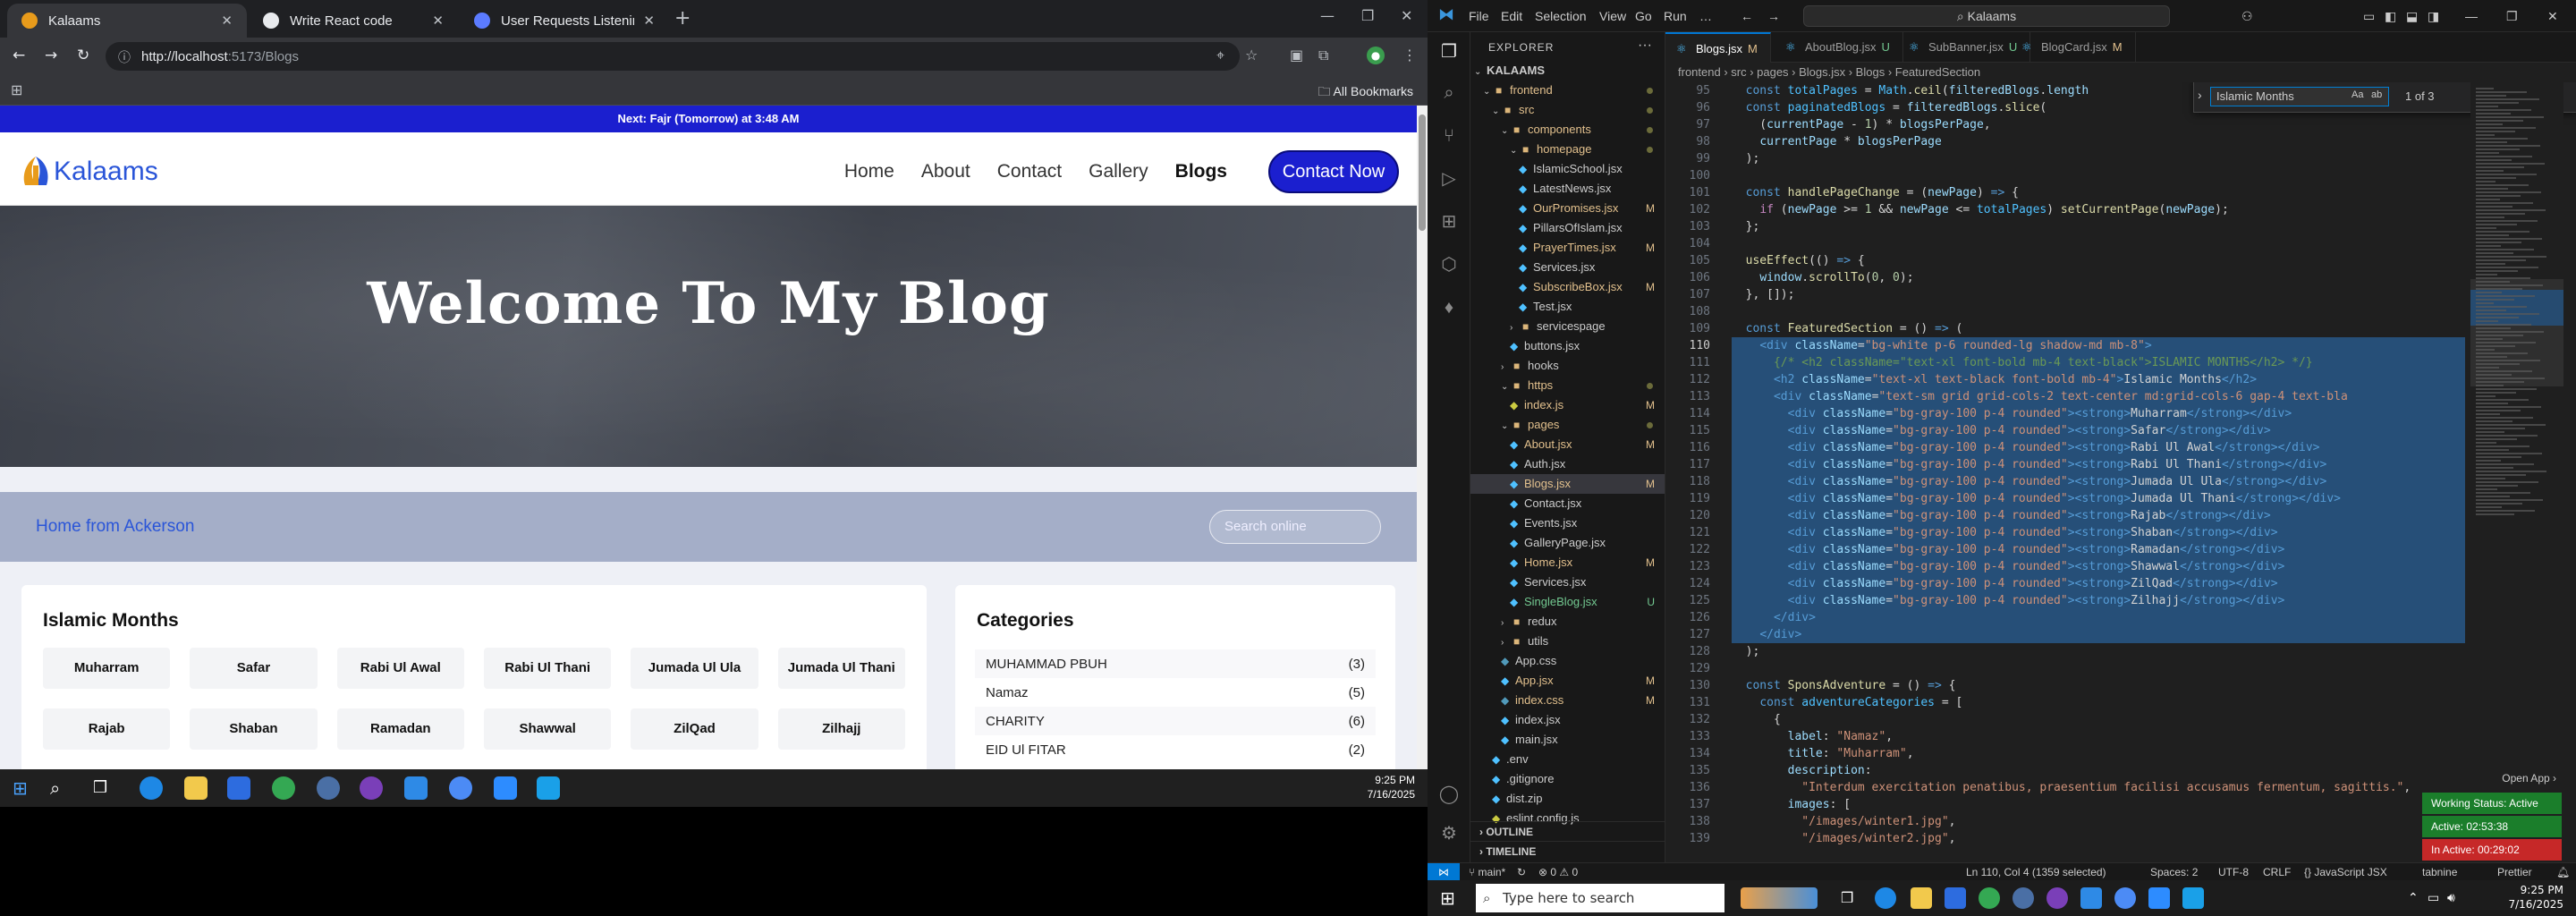 This screenshot has width=2576, height=916. Describe the element at coordinates (1567, 71) in the screenshot. I see `tree-folder-item: ⌄ KALAAMS` at that location.